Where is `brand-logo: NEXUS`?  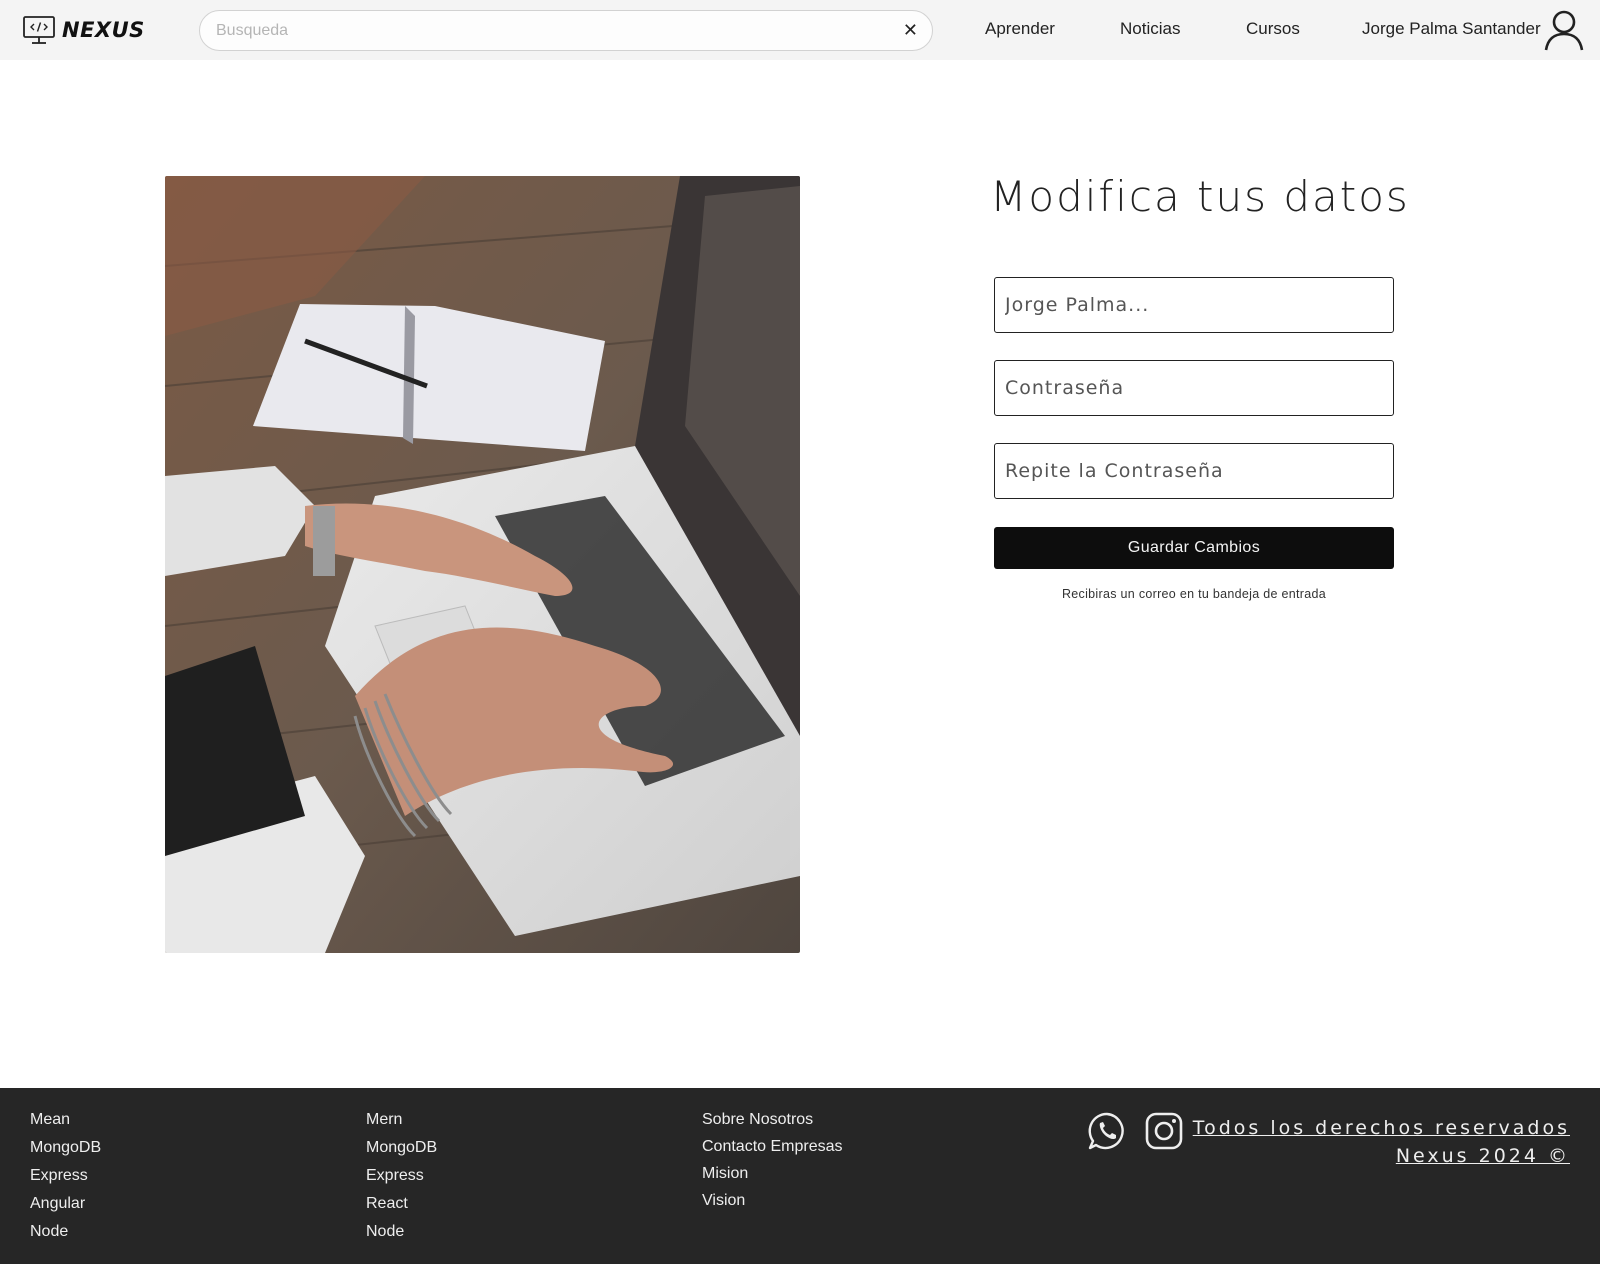
brand-logo: NEXUS is located at coordinates (83, 30).